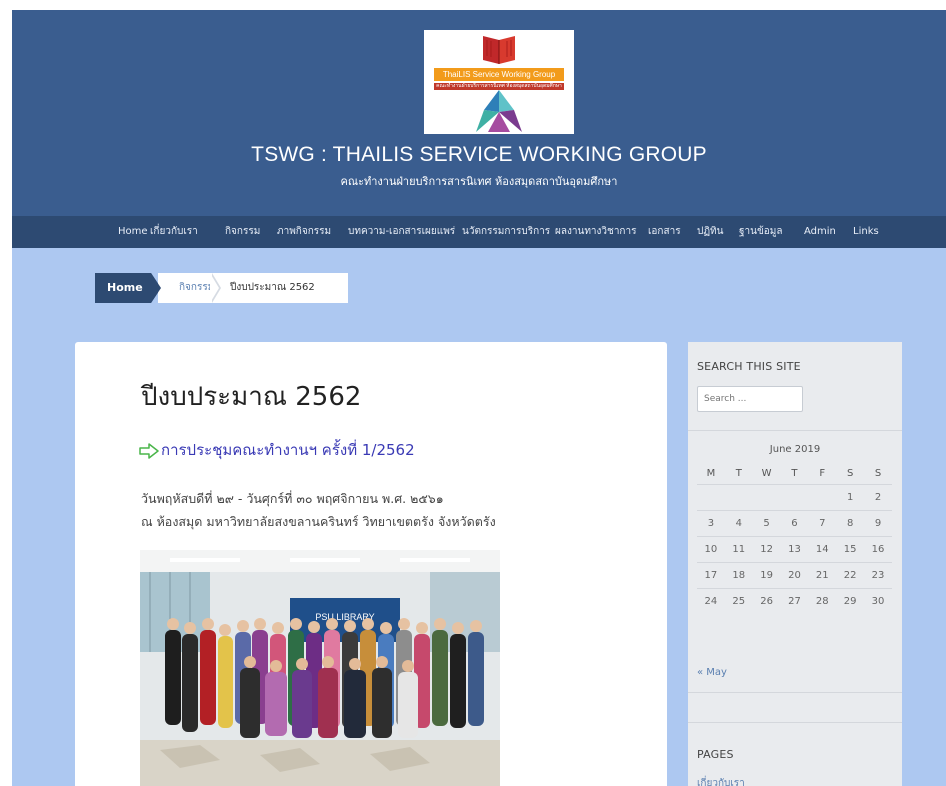 The height and width of the screenshot is (786, 946). I want to click on nav-item-calendar: ปฏิทิน, so click(710, 232).